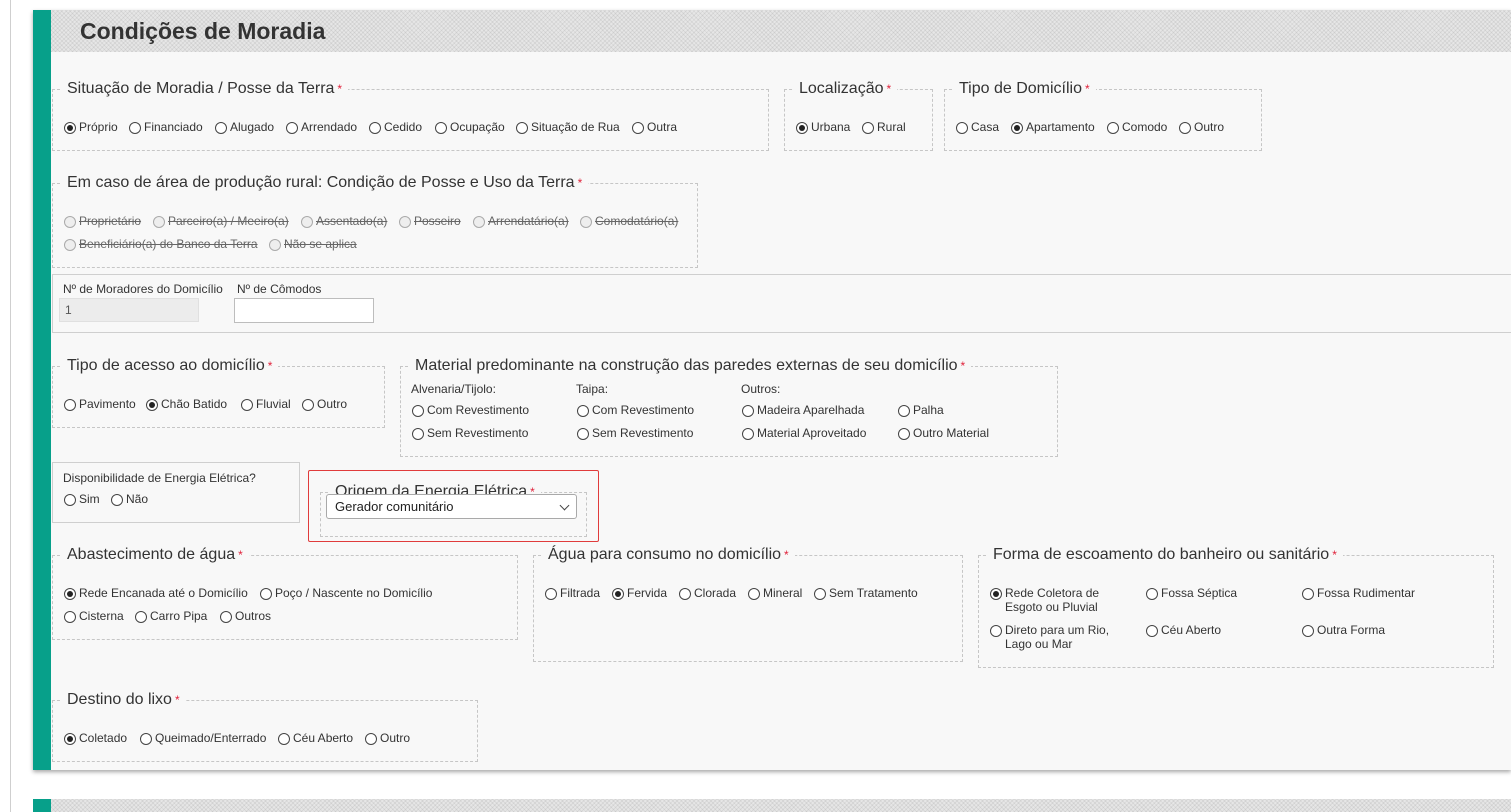  What do you see at coordinates (395, 127) in the screenshot?
I see `radio-moradia-cedido: Cedido` at bounding box center [395, 127].